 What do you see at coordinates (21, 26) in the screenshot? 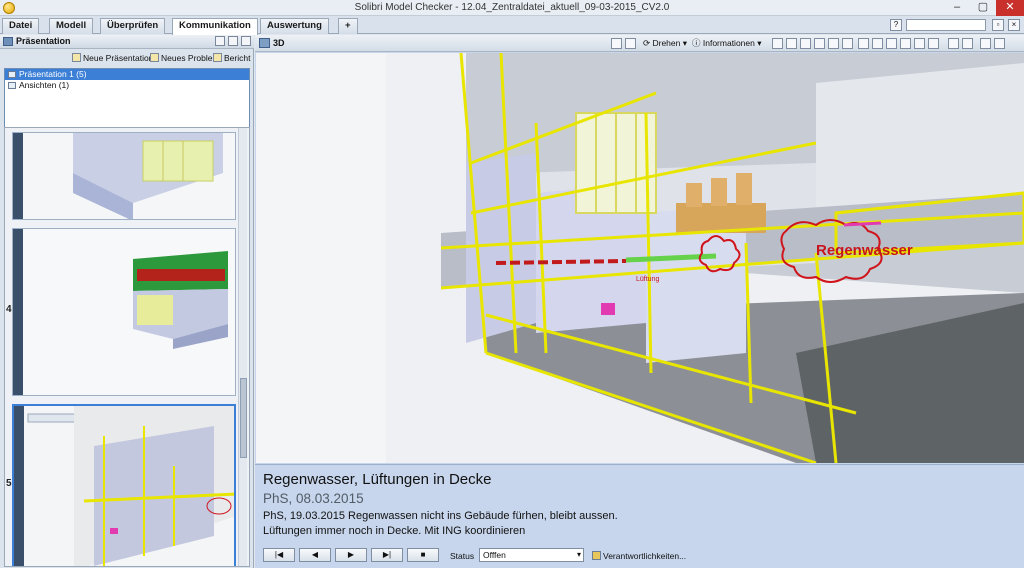
I see `tab-datei: Datei` at bounding box center [21, 26].